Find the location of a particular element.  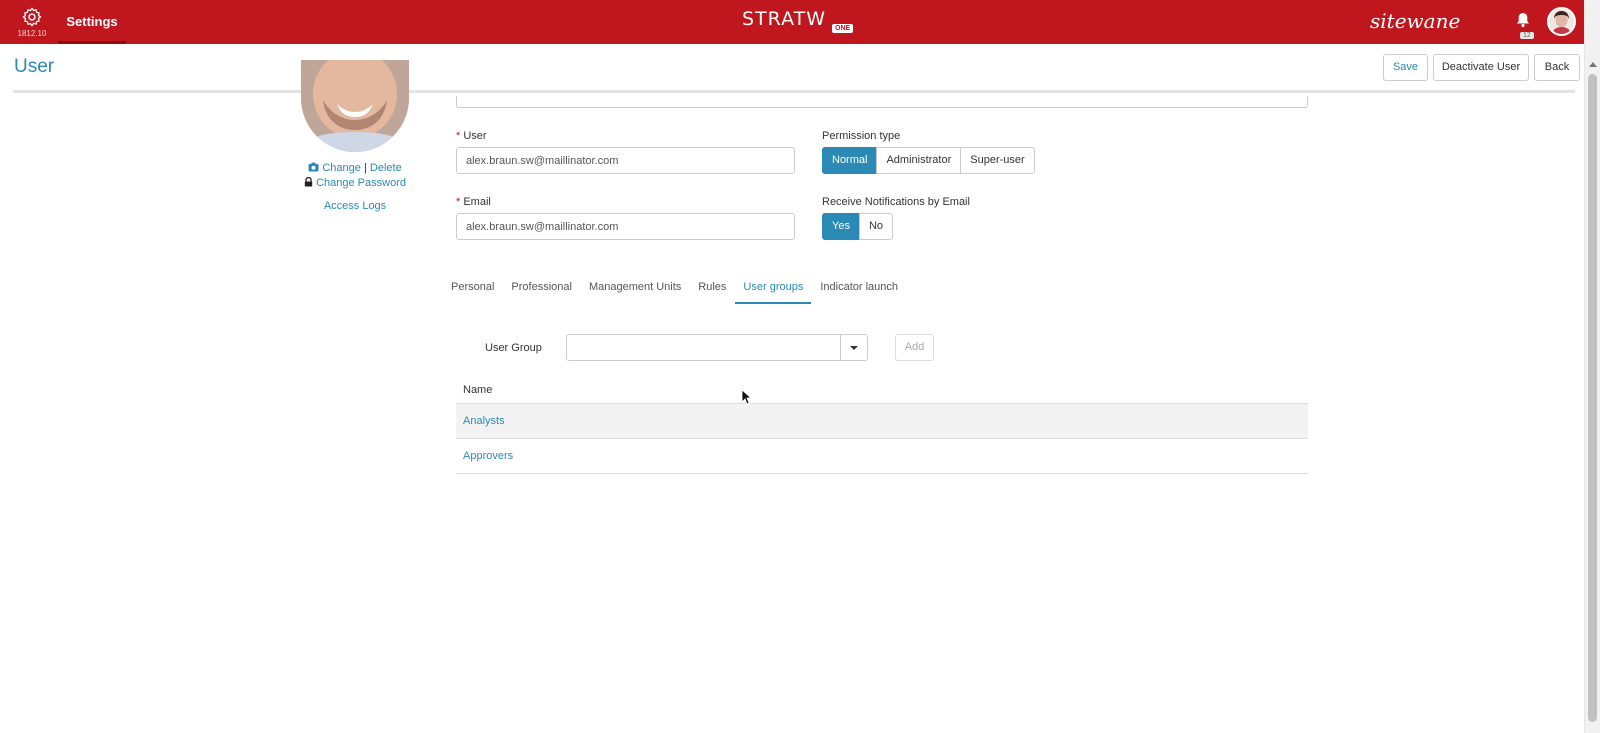

user-avatar is located at coordinates (1561, 21).